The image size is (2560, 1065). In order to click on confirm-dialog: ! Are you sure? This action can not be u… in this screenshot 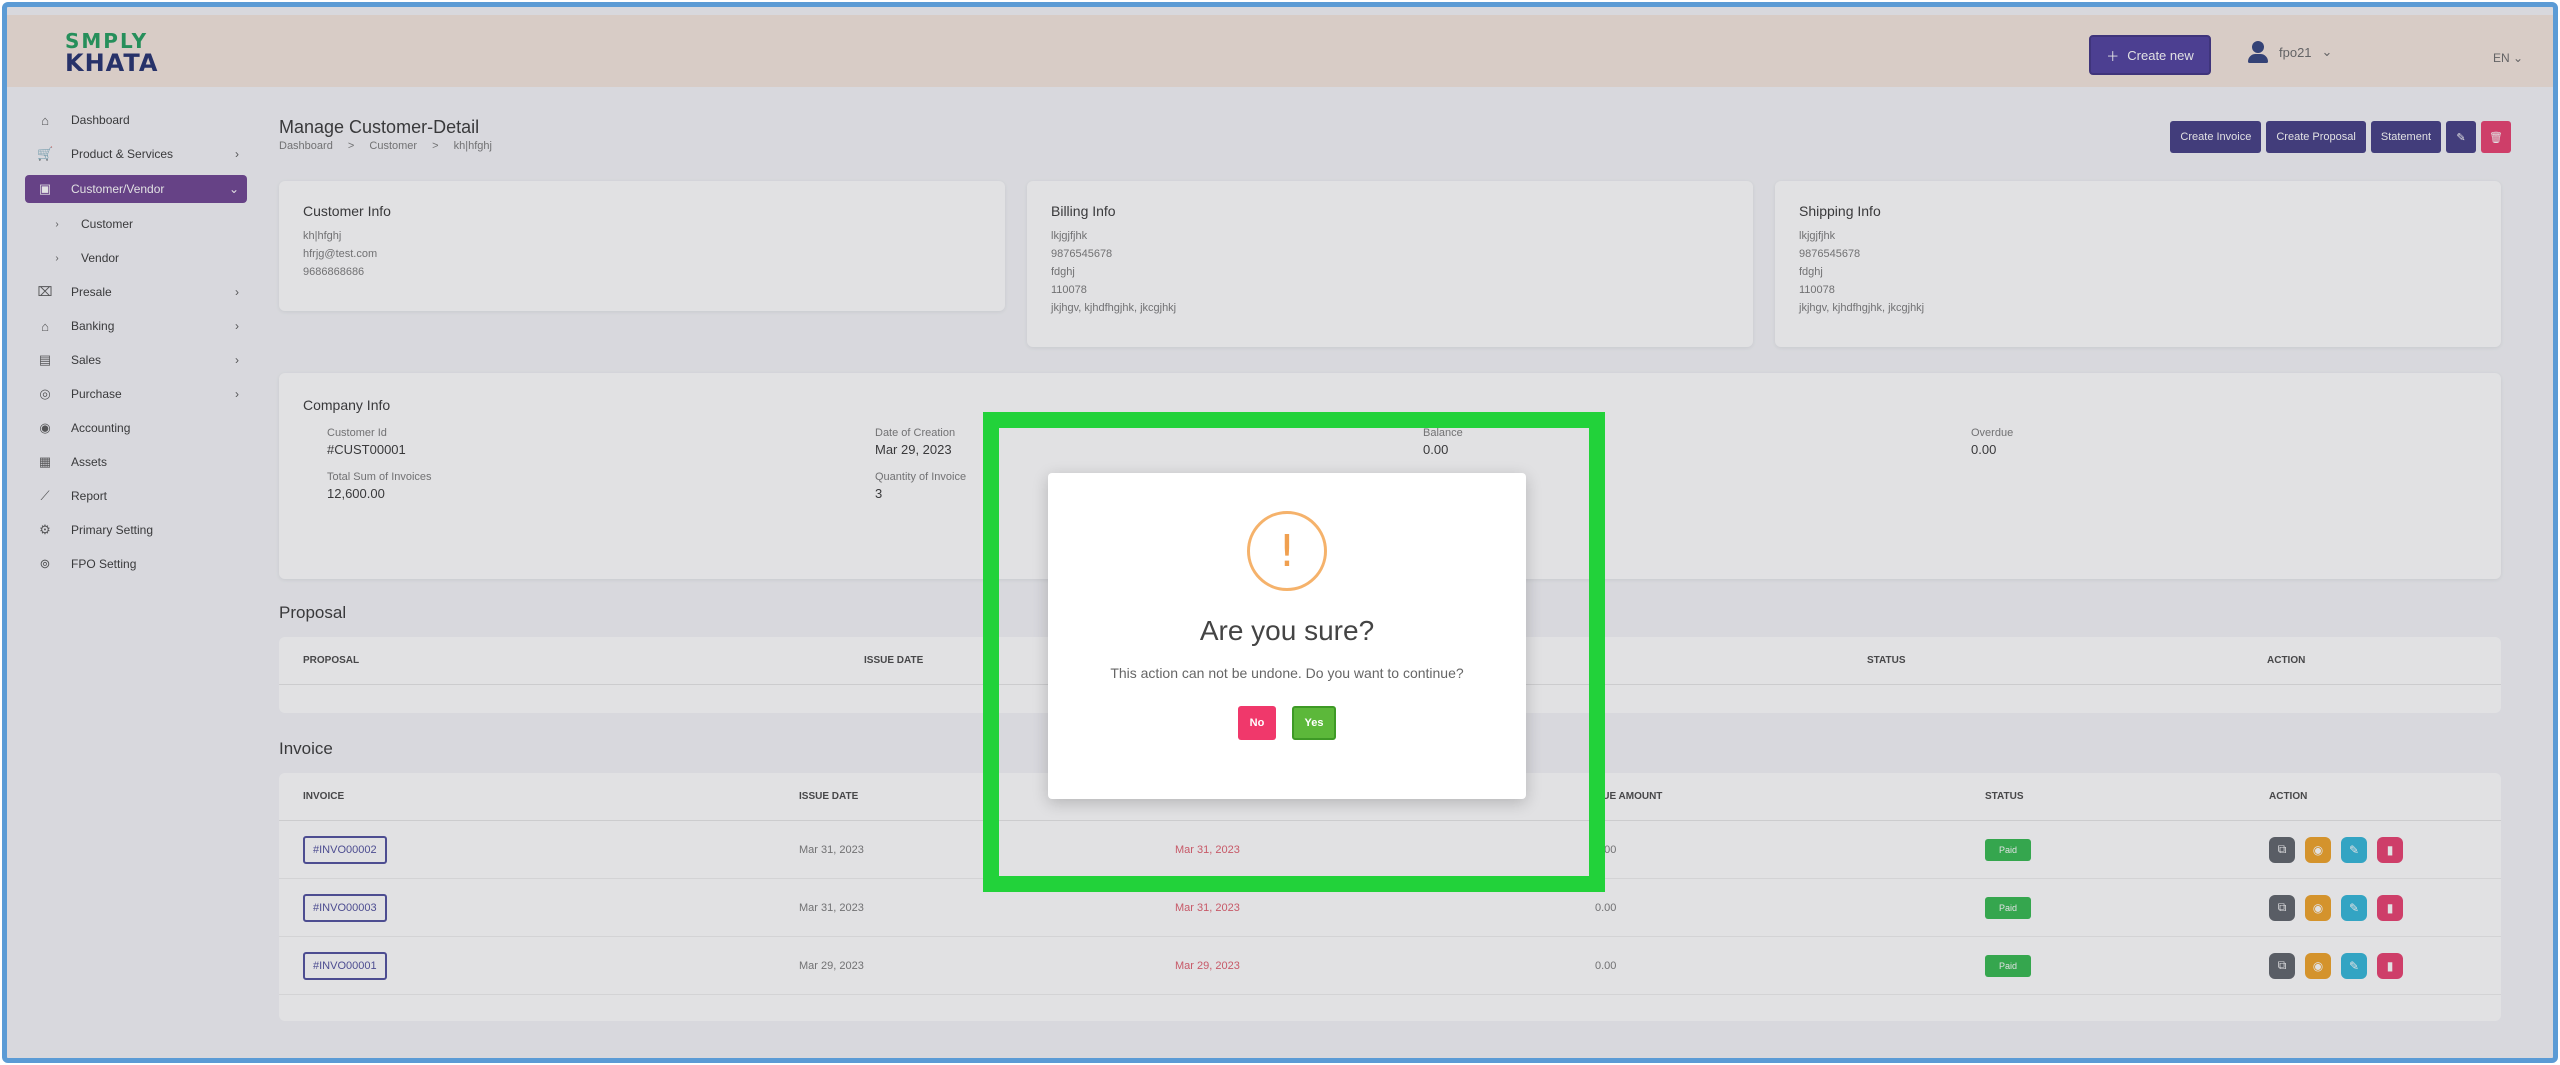, I will do `click(1287, 636)`.